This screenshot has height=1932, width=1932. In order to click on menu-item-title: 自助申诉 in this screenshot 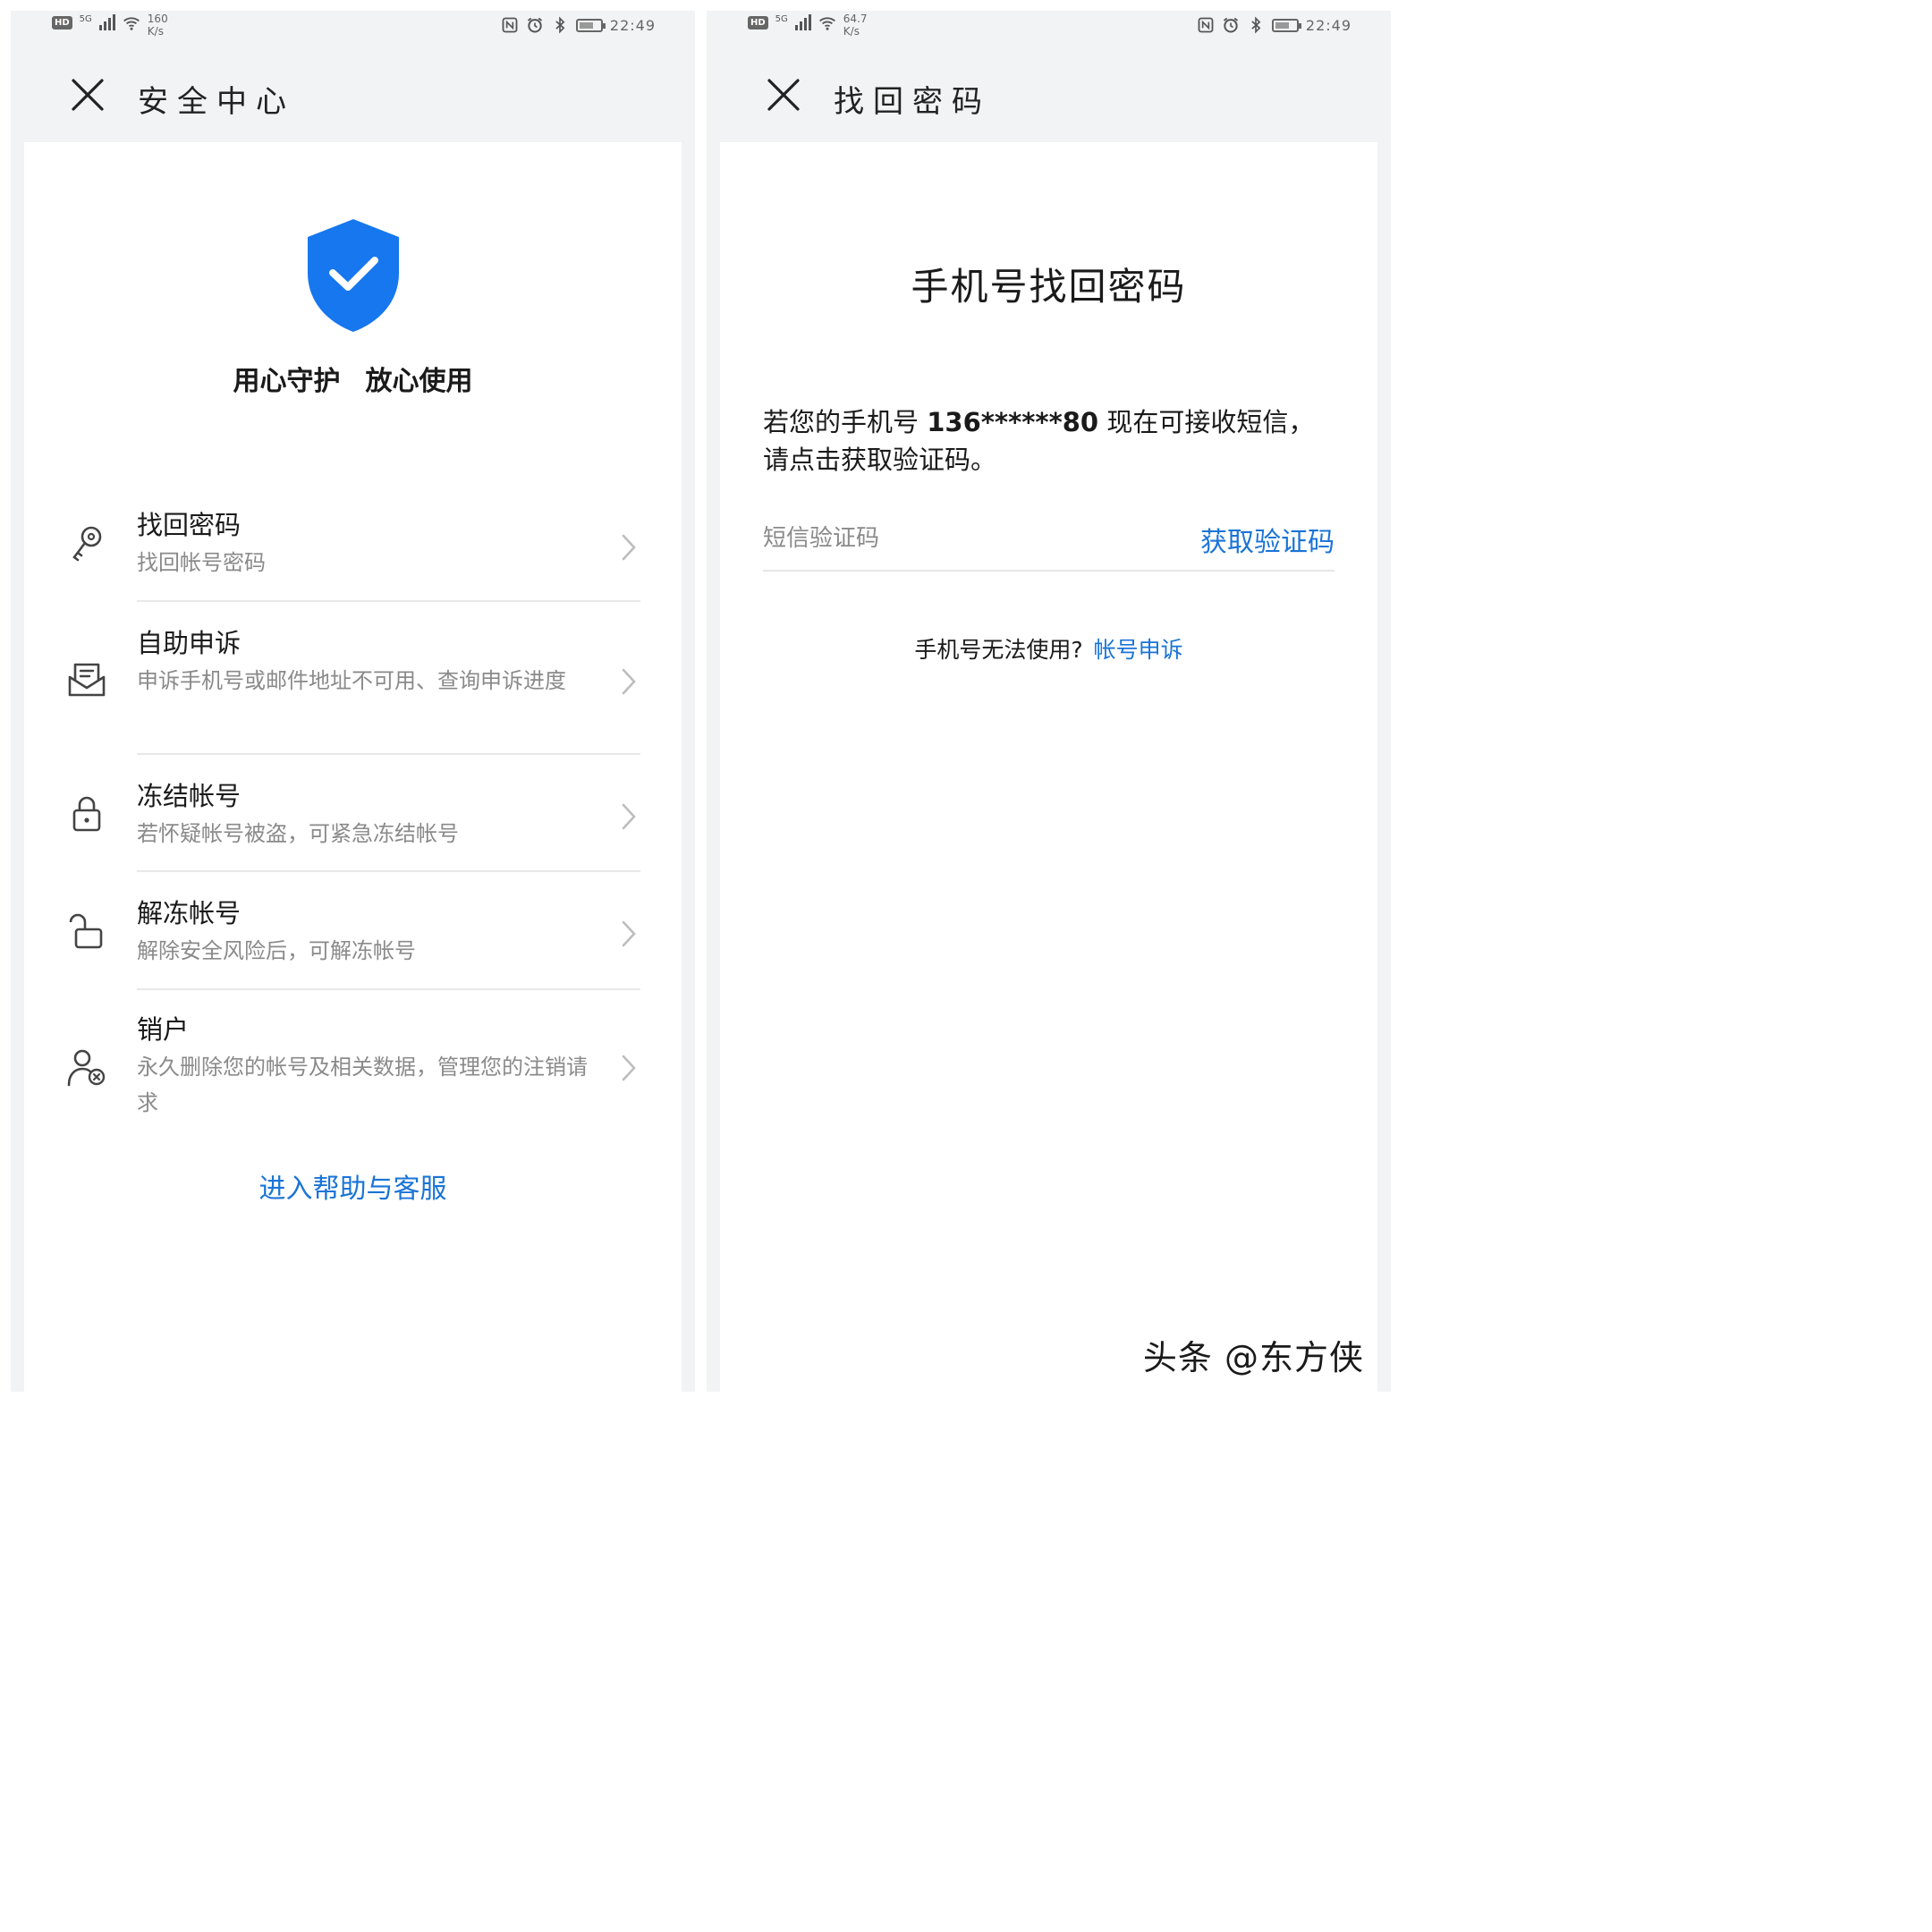, I will do `click(189, 643)`.